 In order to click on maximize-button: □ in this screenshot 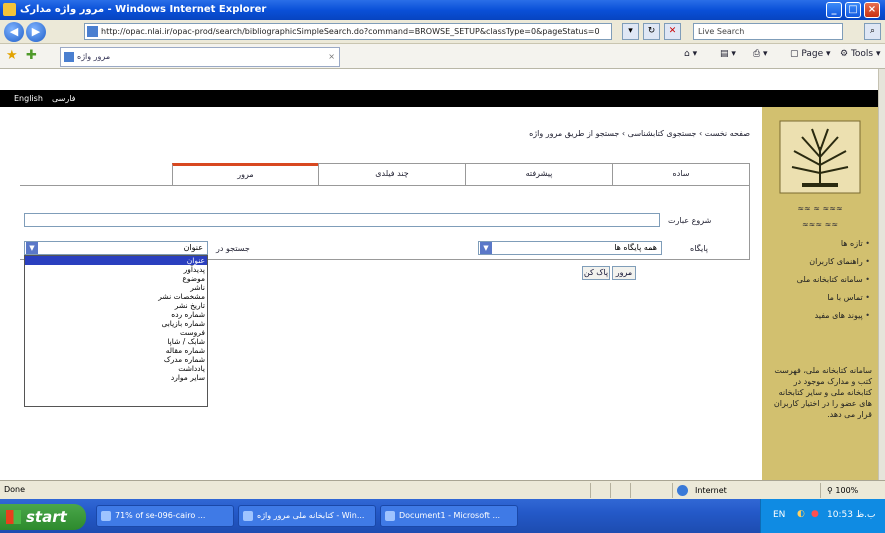, I will do `click(853, 10)`.